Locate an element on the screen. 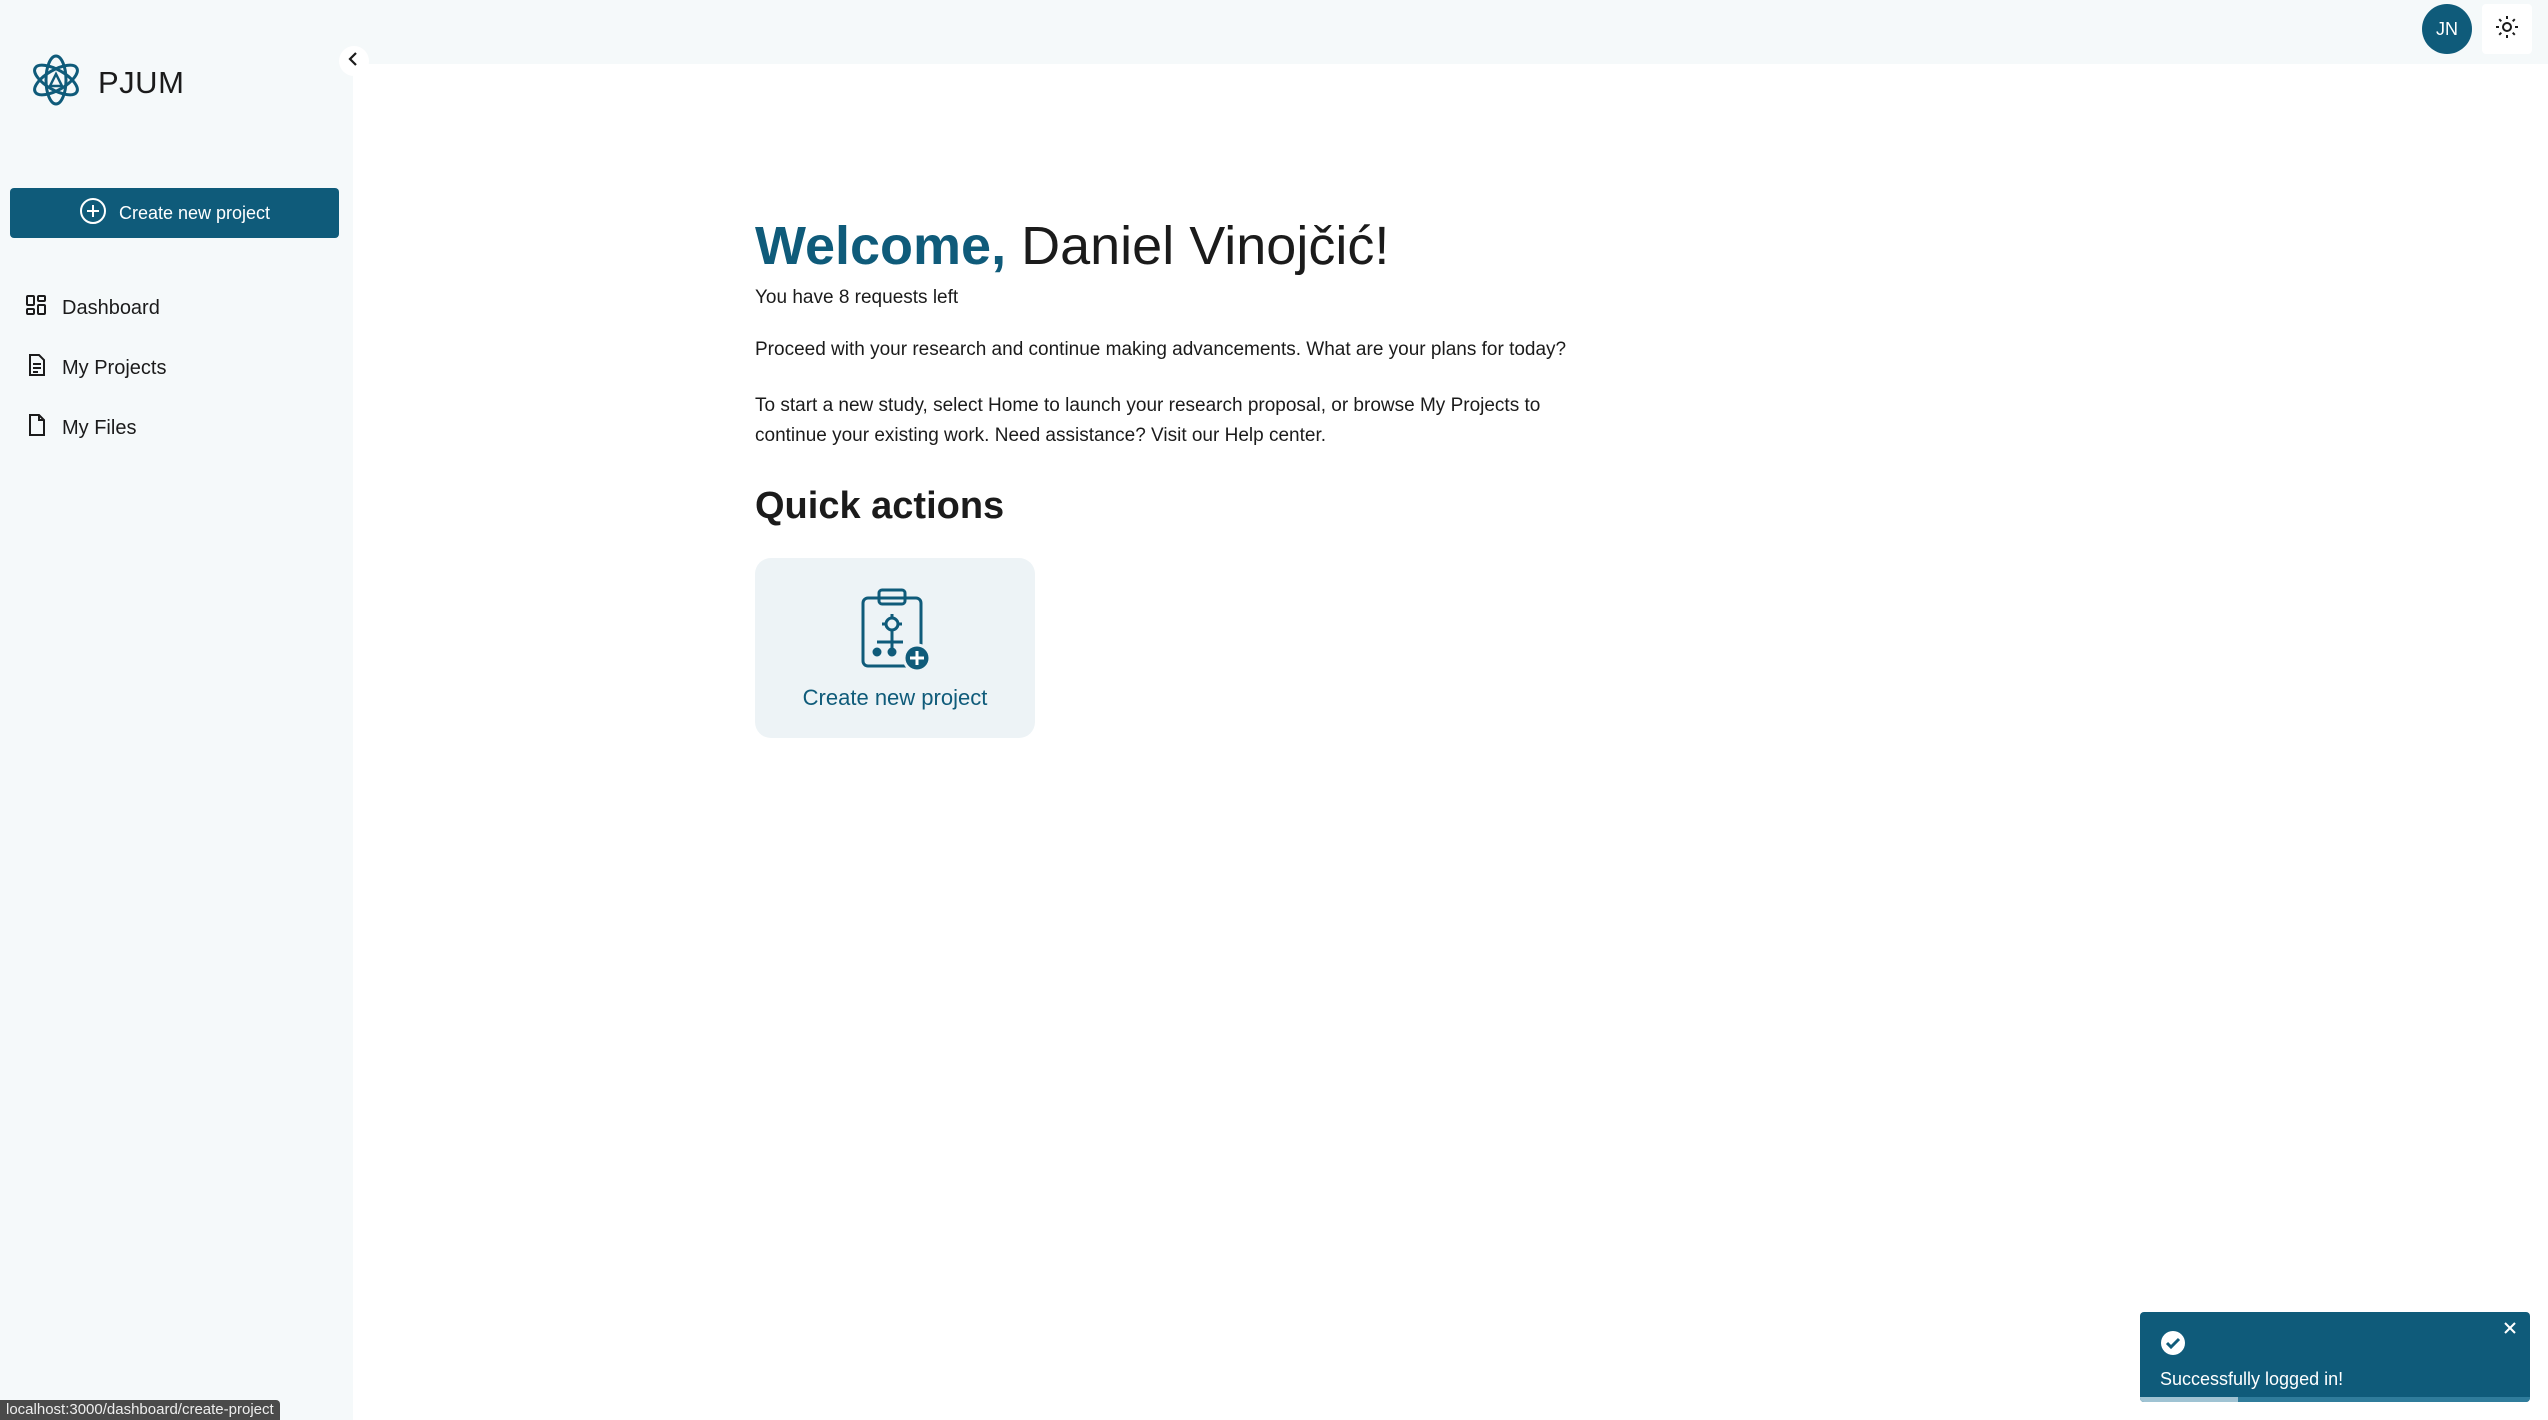 Image resolution: width=2548 pixels, height=1420 pixels. brand-logo: PJUM is located at coordinates (106, 82).